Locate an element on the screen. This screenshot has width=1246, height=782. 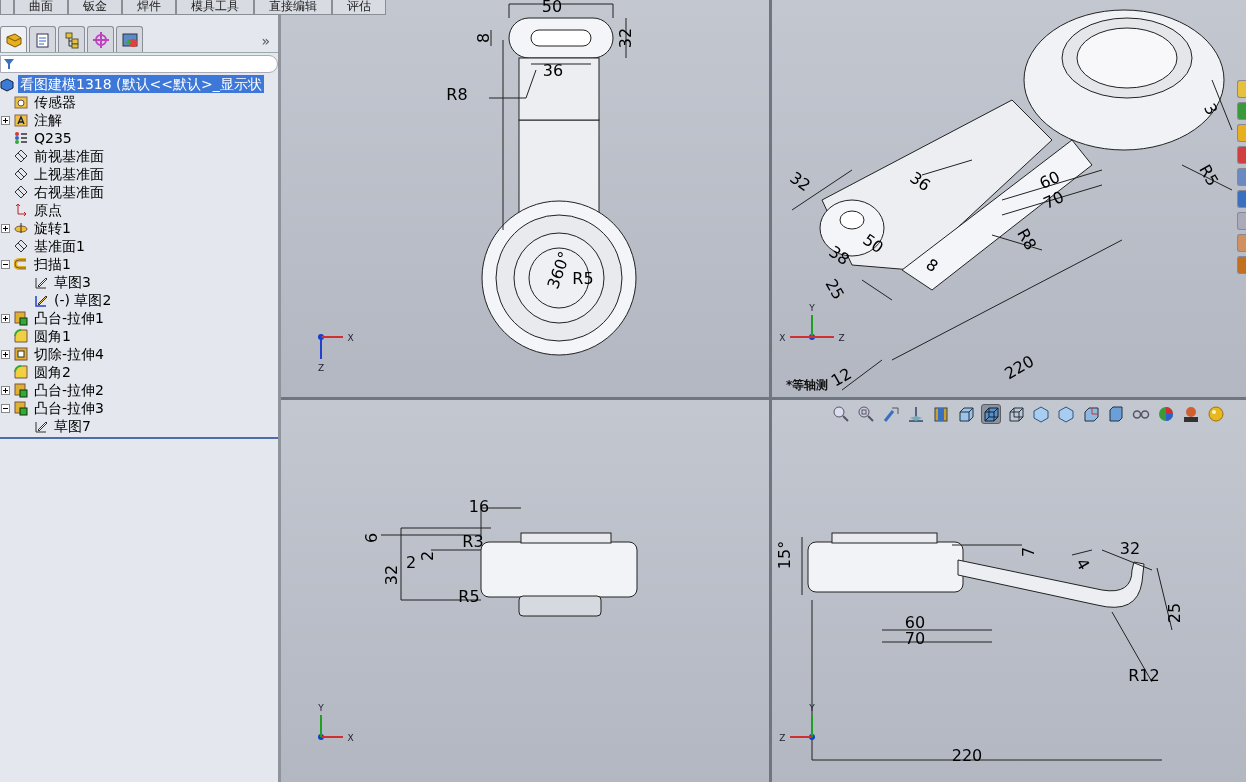
dimension-label: 3 is located at coordinates (1211, 109).